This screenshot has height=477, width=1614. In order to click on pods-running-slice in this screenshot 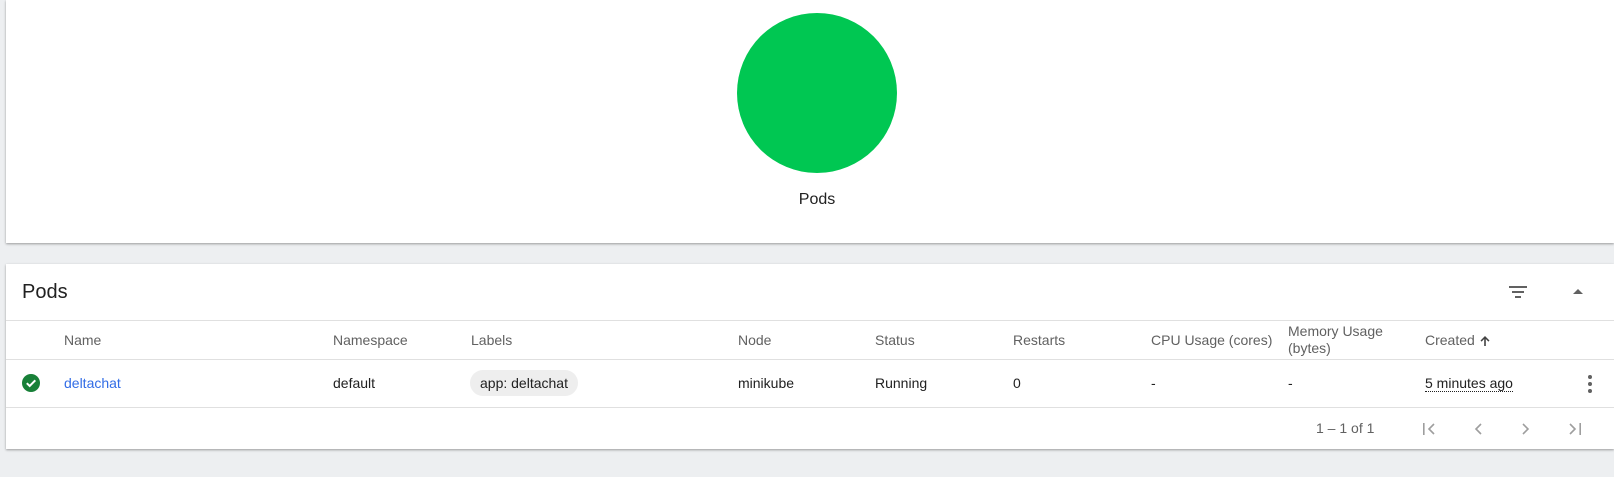, I will do `click(817, 93)`.